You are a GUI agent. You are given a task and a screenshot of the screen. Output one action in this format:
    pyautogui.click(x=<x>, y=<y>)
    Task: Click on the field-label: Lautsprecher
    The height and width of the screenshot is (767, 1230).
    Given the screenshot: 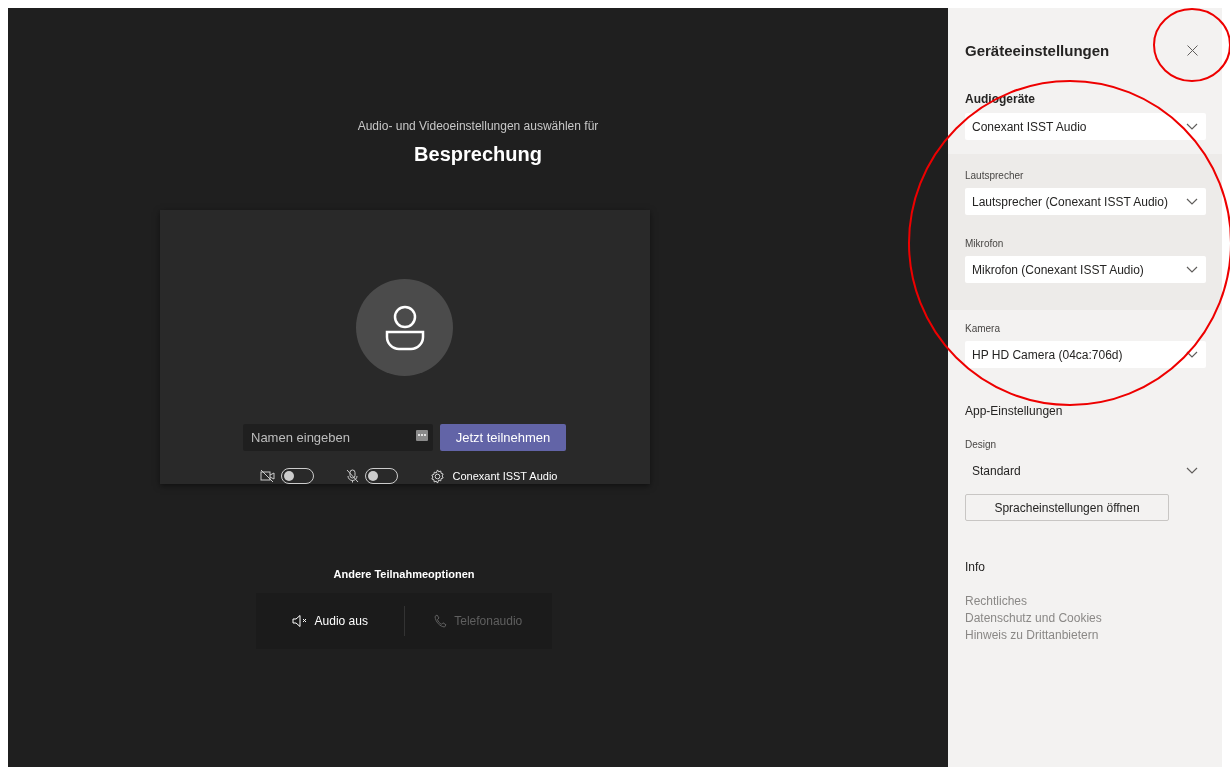 What is the action you would take?
    pyautogui.click(x=995, y=175)
    